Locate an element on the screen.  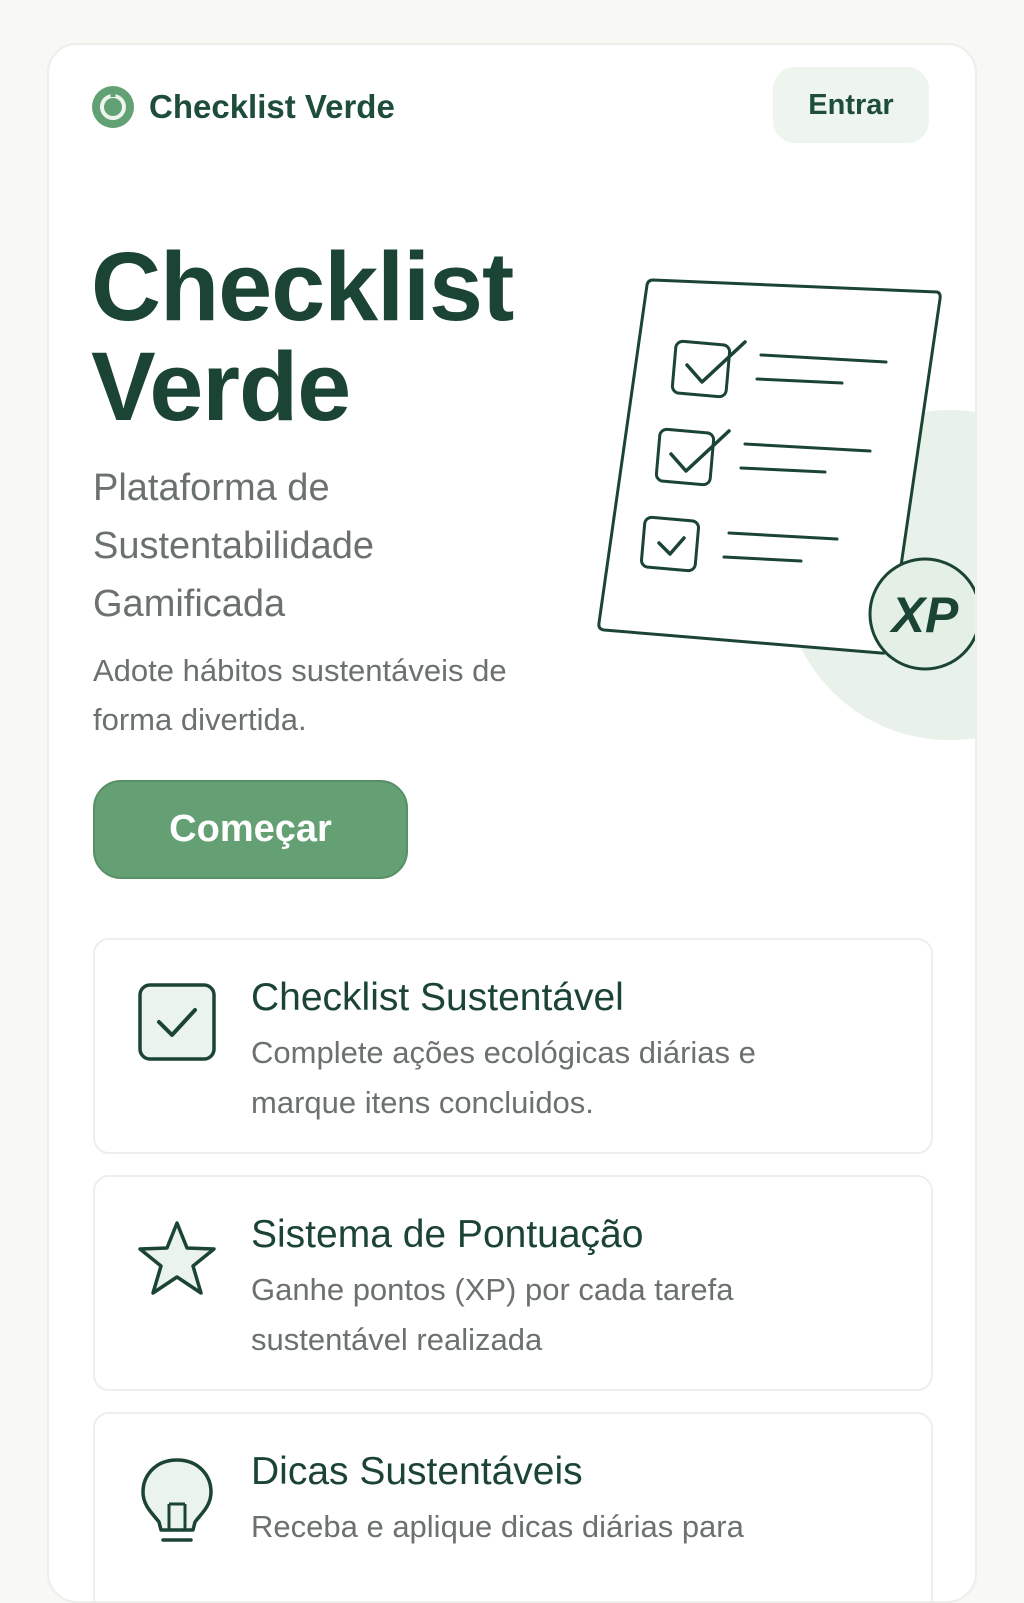
brand-name: Checklist Verde is located at coordinates (272, 106).